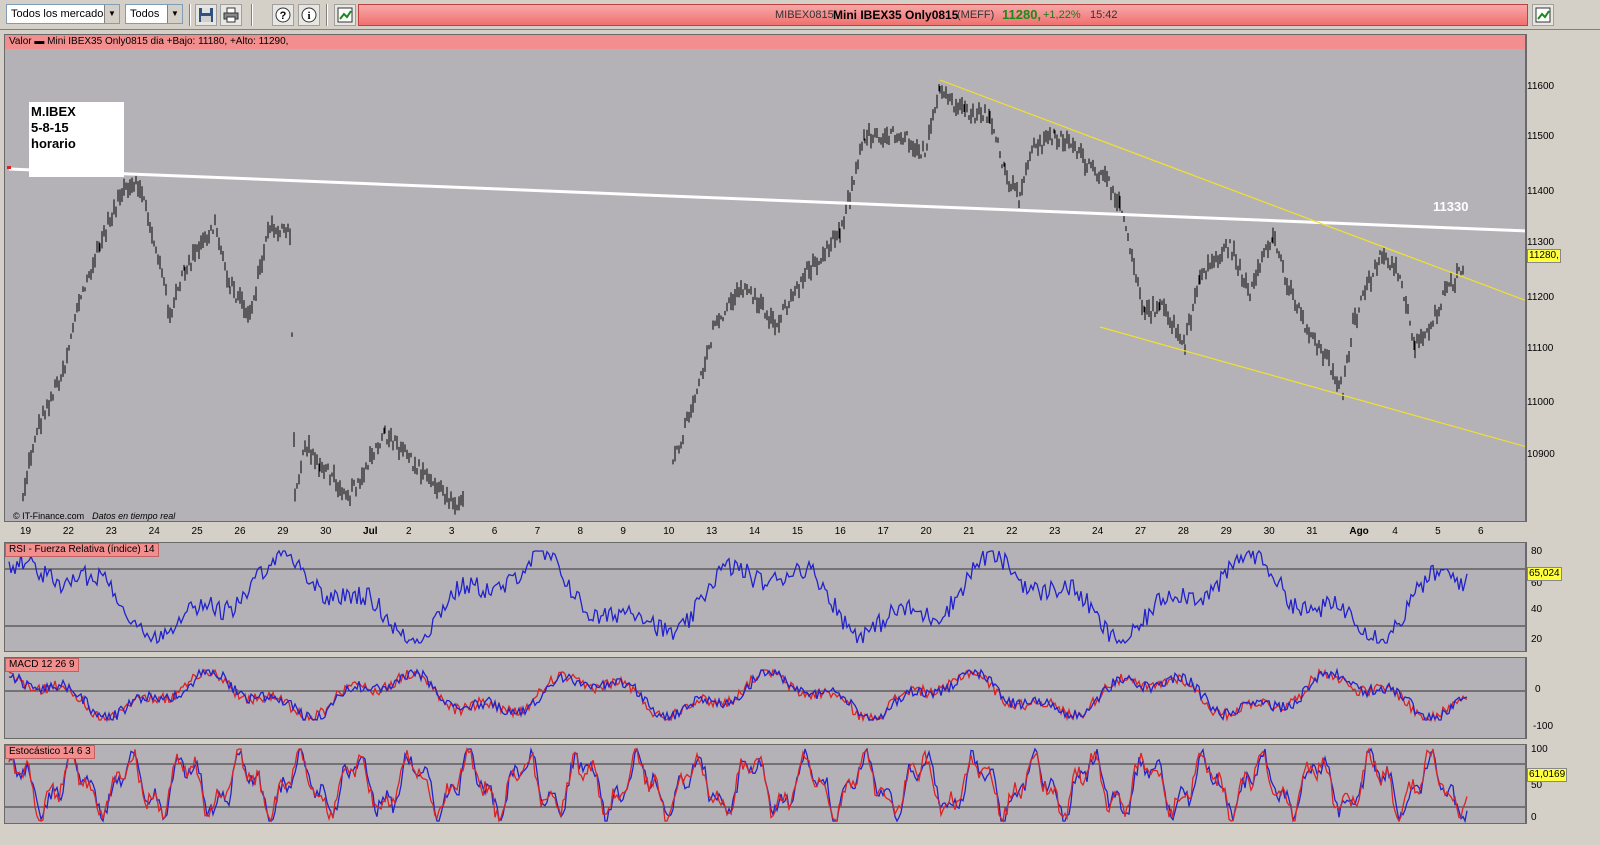 The height and width of the screenshot is (845, 1600). What do you see at coordinates (1541, 242) in the screenshot?
I see `y-tick: 11300` at bounding box center [1541, 242].